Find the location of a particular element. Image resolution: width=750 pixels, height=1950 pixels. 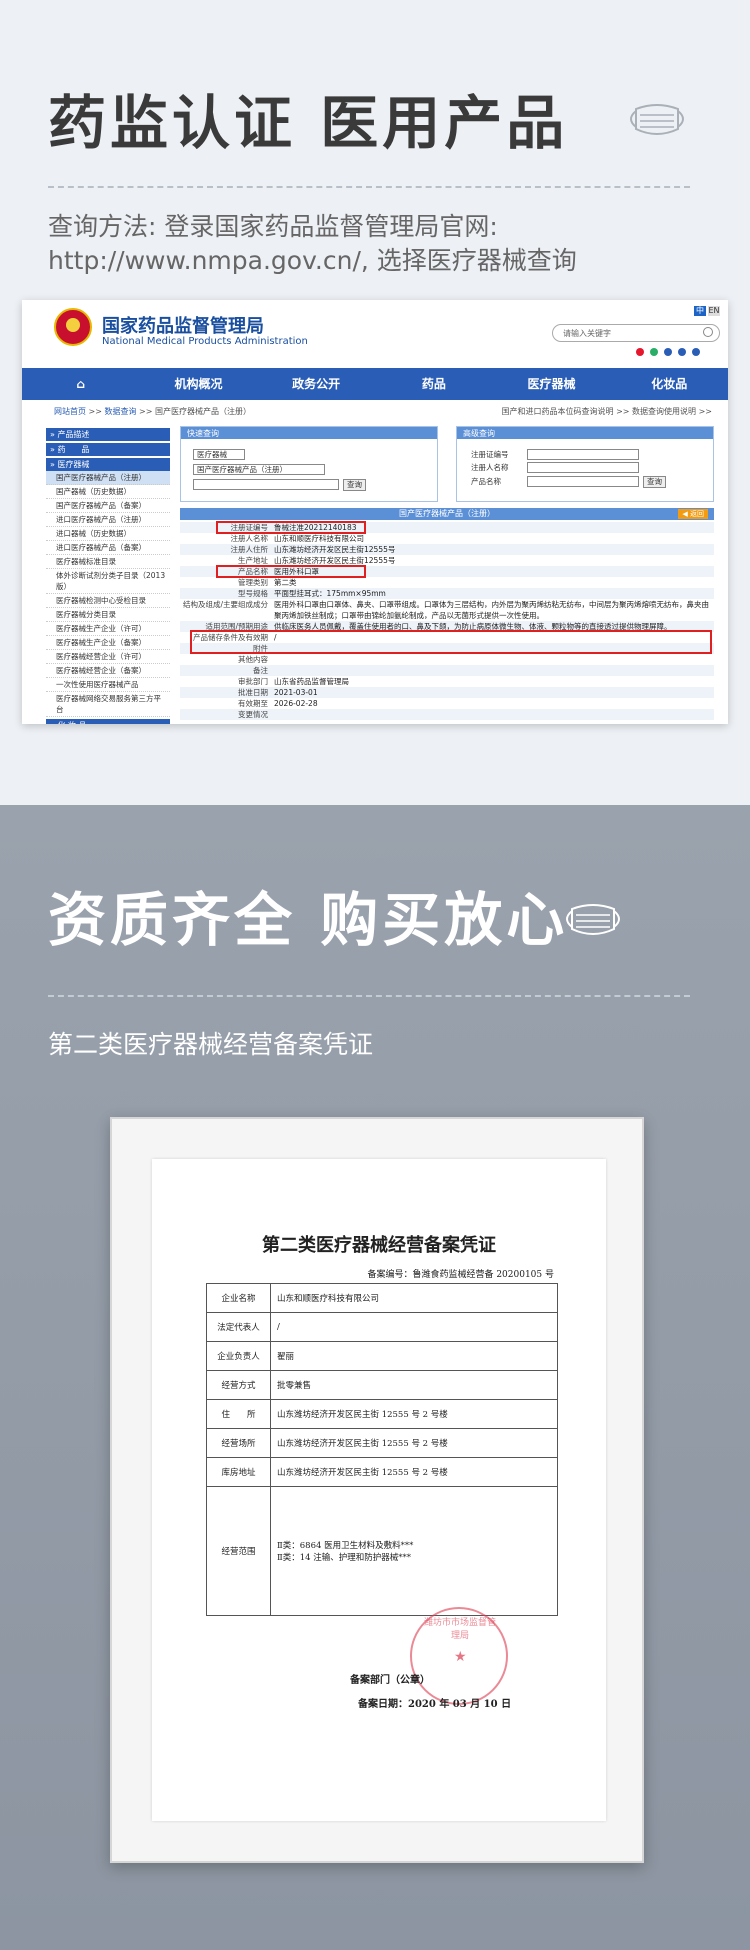

section1-heading: 药监认证 医用产品 is located at coordinates (308, 123).